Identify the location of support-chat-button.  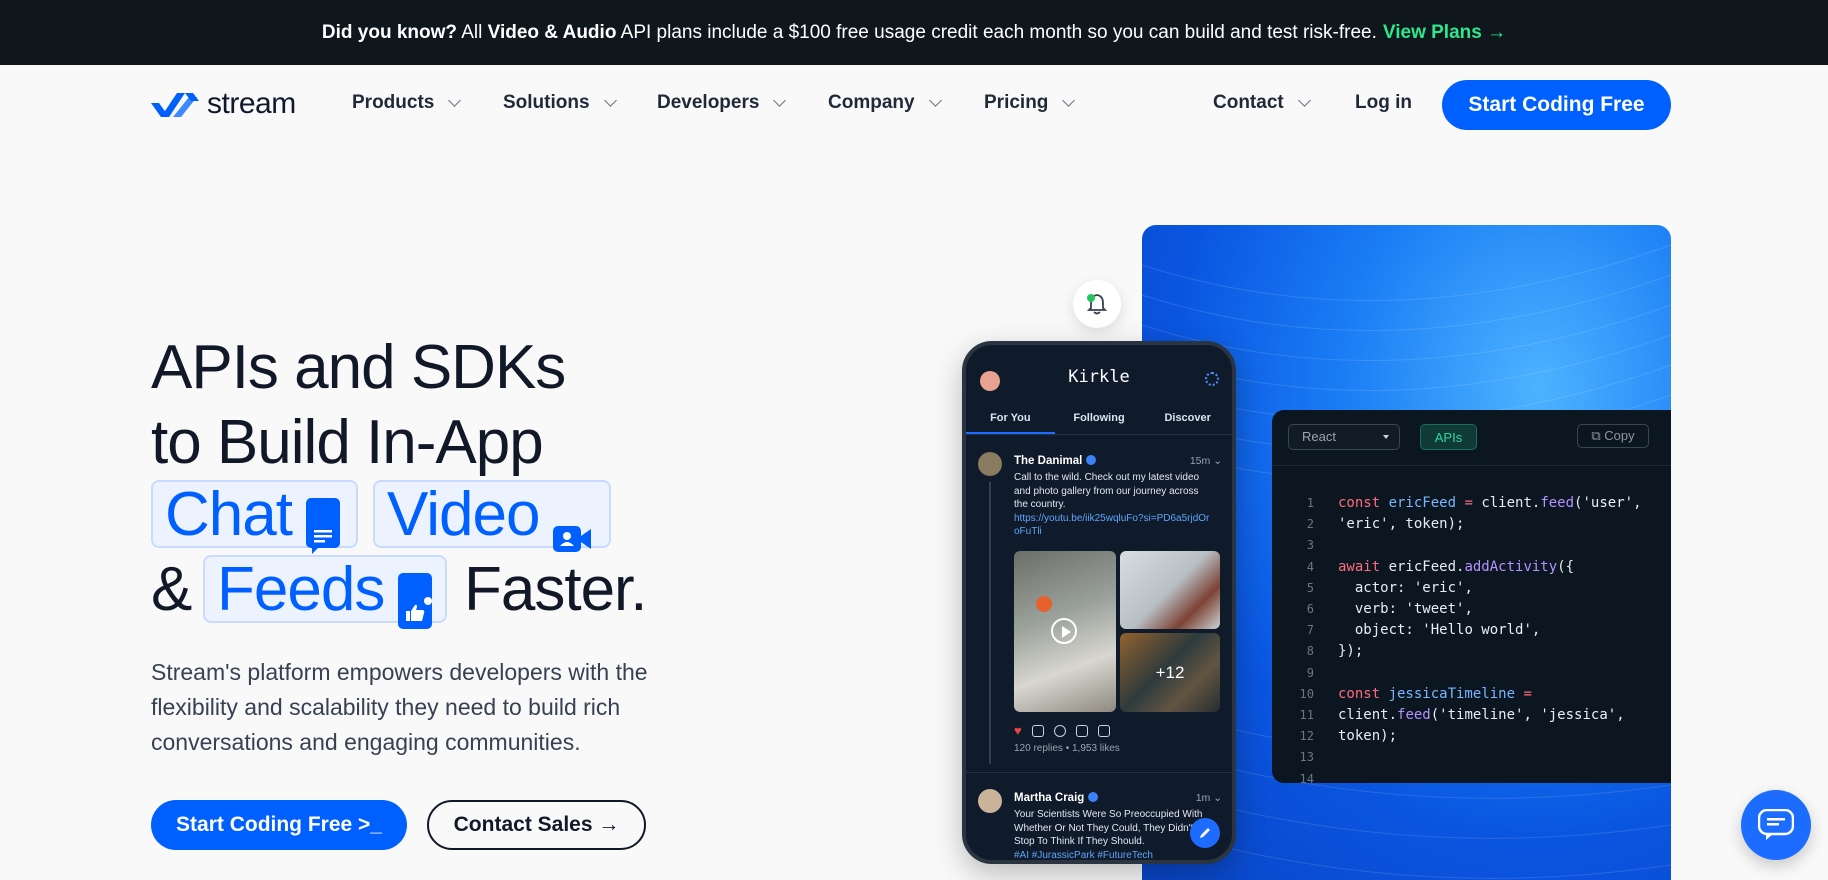
(1776, 825).